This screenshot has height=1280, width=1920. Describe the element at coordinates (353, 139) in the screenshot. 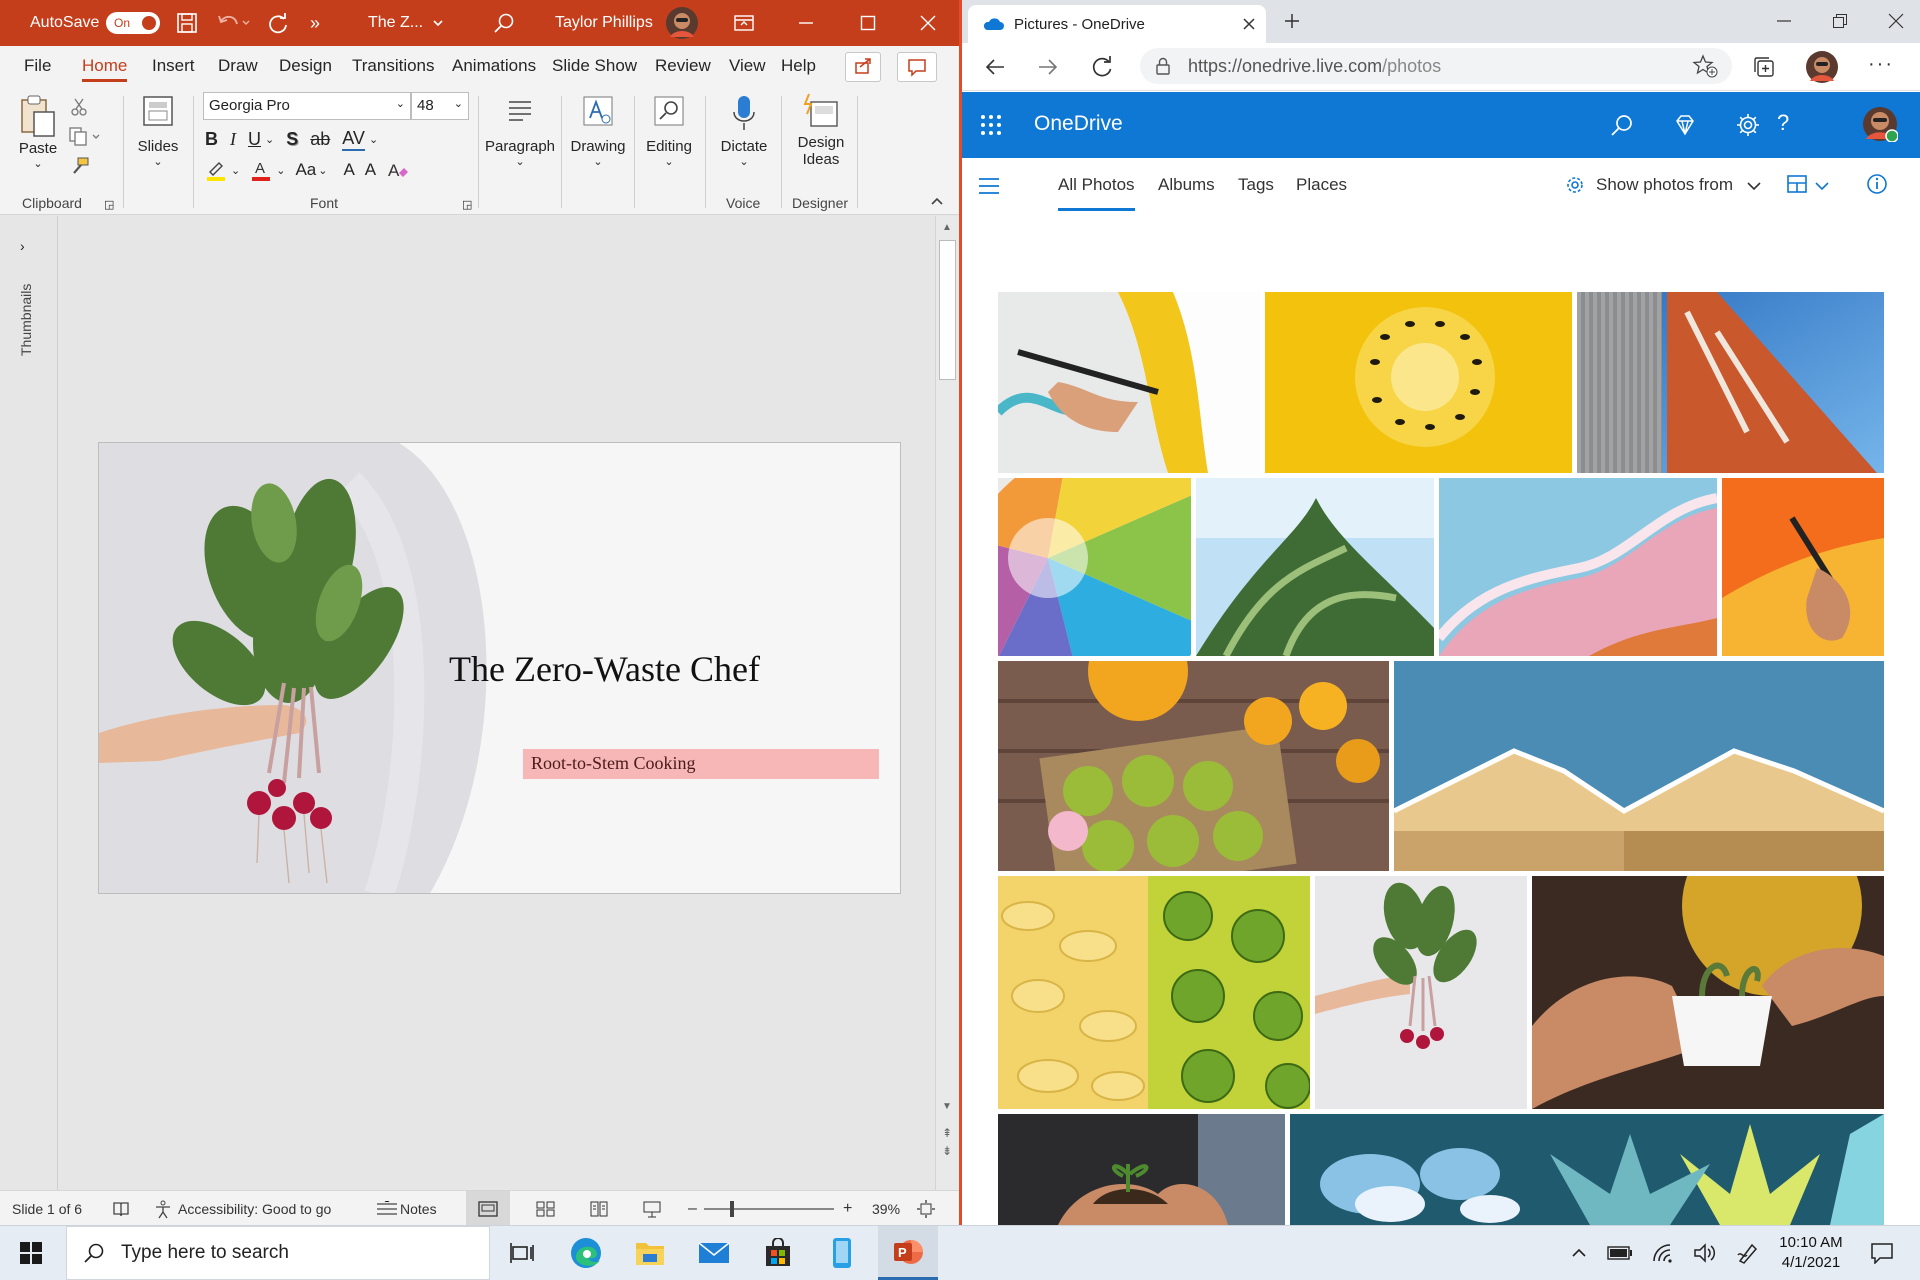

I see `character-spacing-button: AV` at that location.